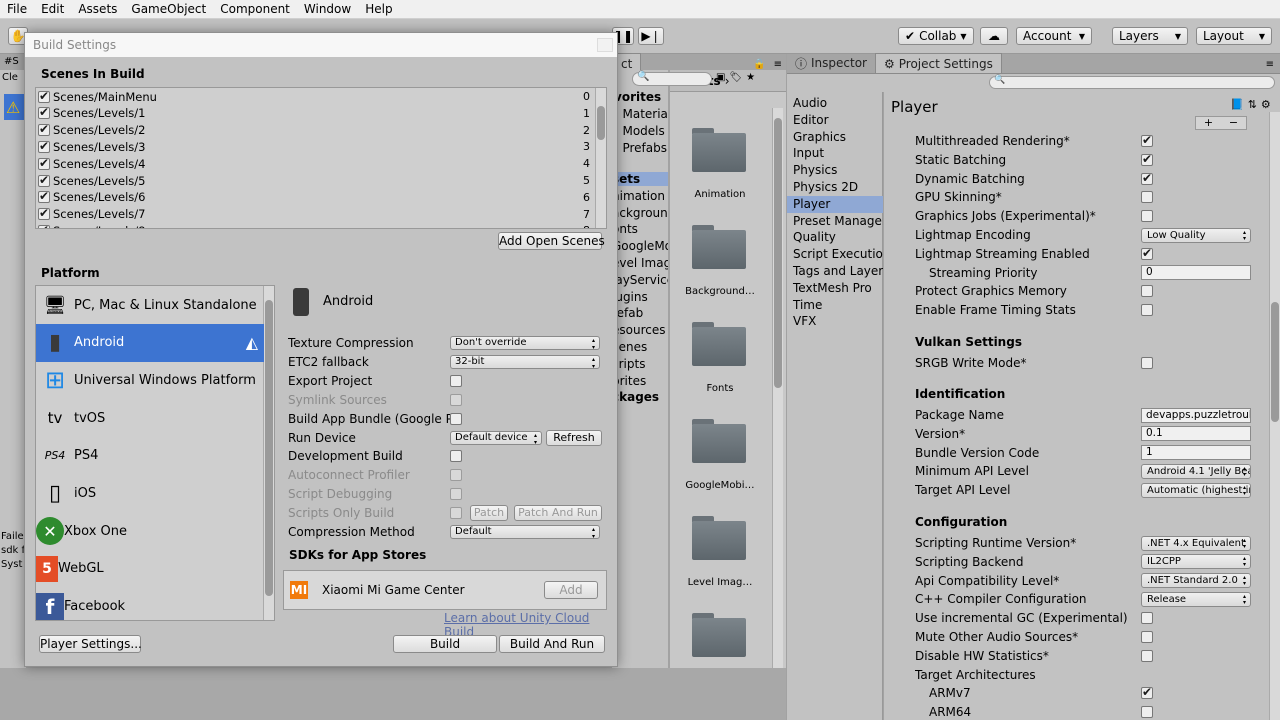 This screenshot has height=720, width=1280. Describe the element at coordinates (168, 9) in the screenshot. I see `menu-gameobject: GameObject` at that location.